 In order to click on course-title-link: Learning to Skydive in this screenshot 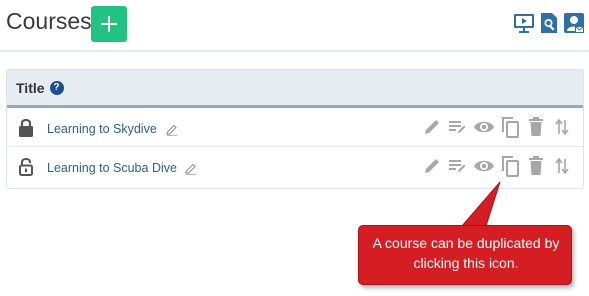, I will do `click(102, 129)`.